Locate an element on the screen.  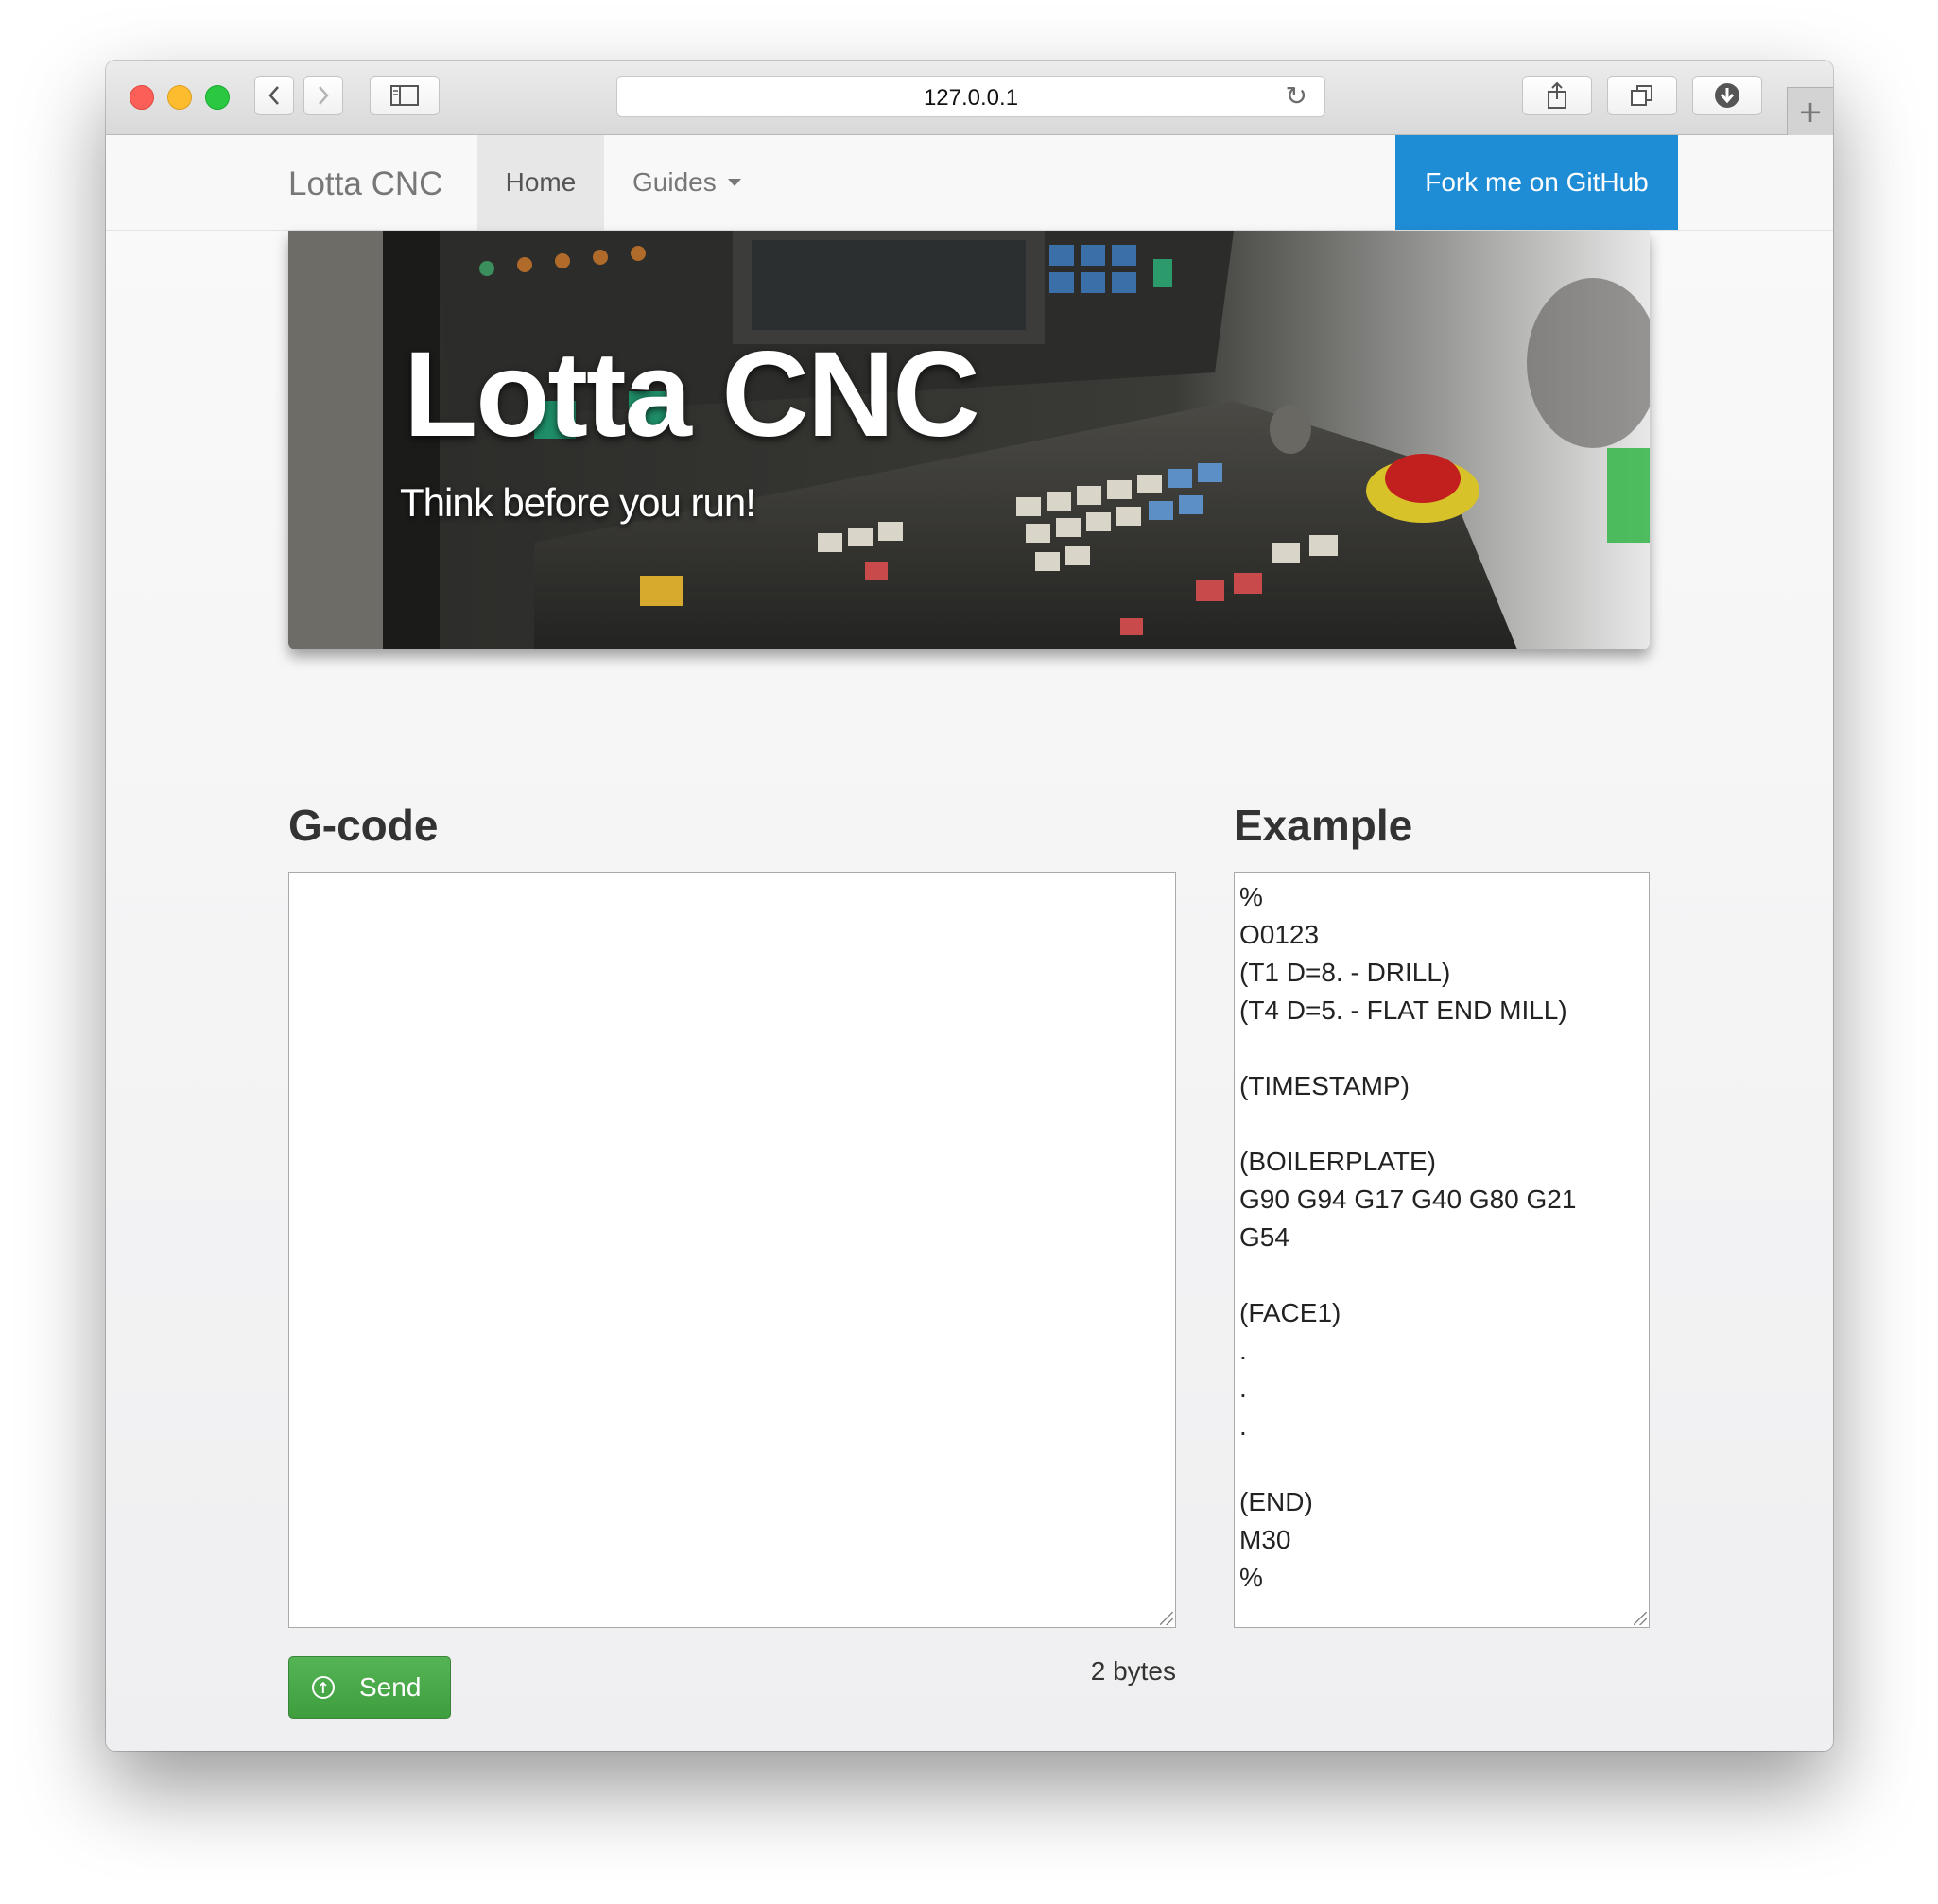
chevron-right-icon is located at coordinates (324, 96).